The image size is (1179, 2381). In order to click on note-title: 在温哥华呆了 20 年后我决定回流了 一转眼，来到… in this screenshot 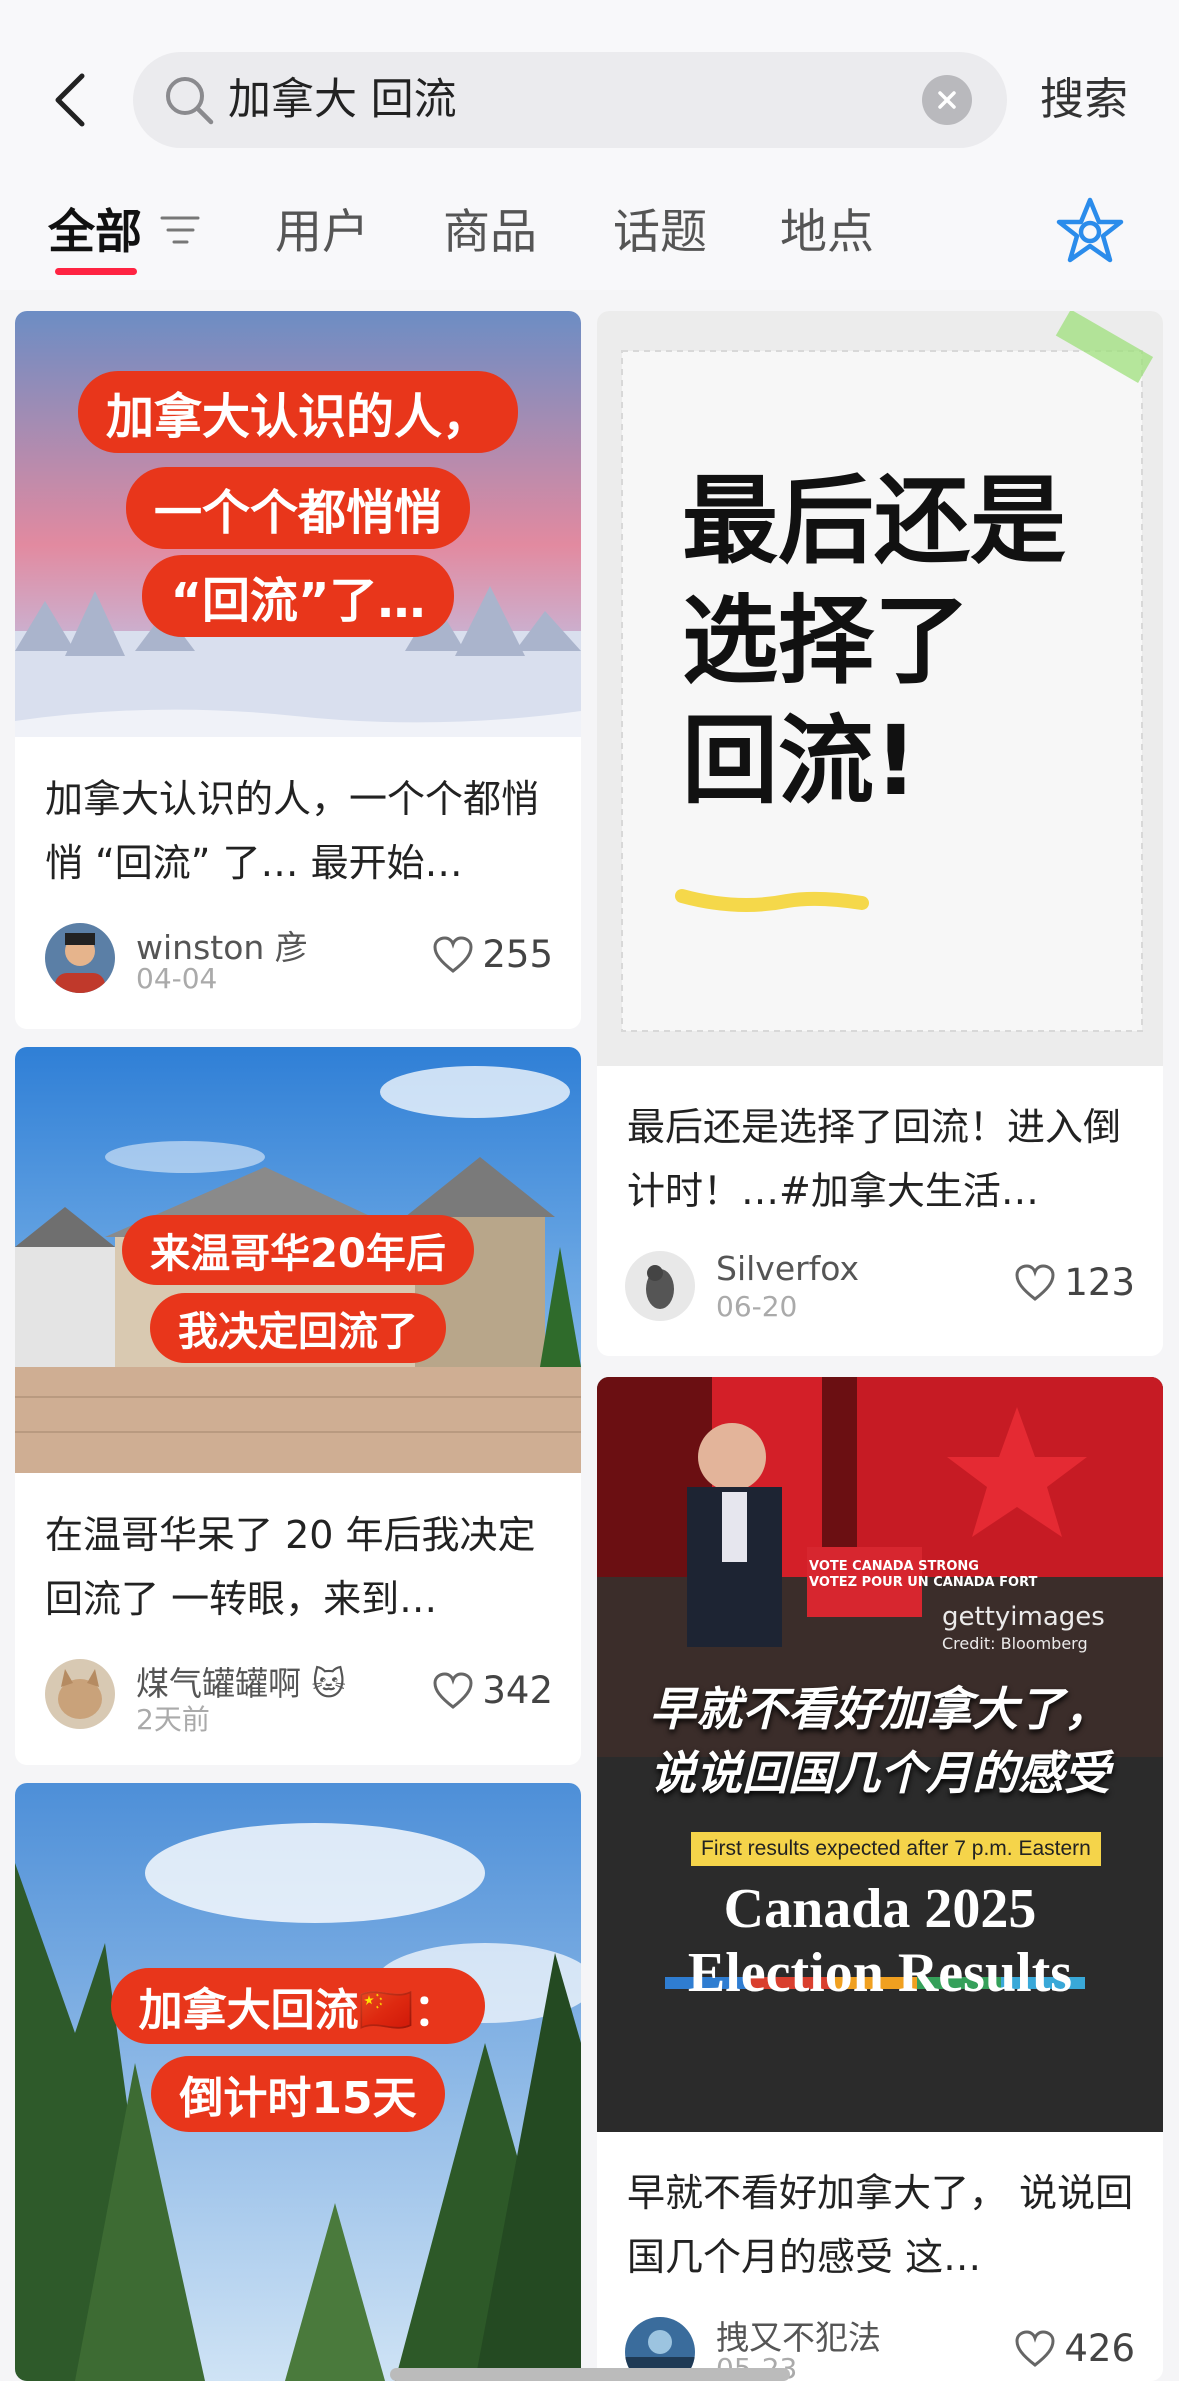, I will do `click(290, 1567)`.